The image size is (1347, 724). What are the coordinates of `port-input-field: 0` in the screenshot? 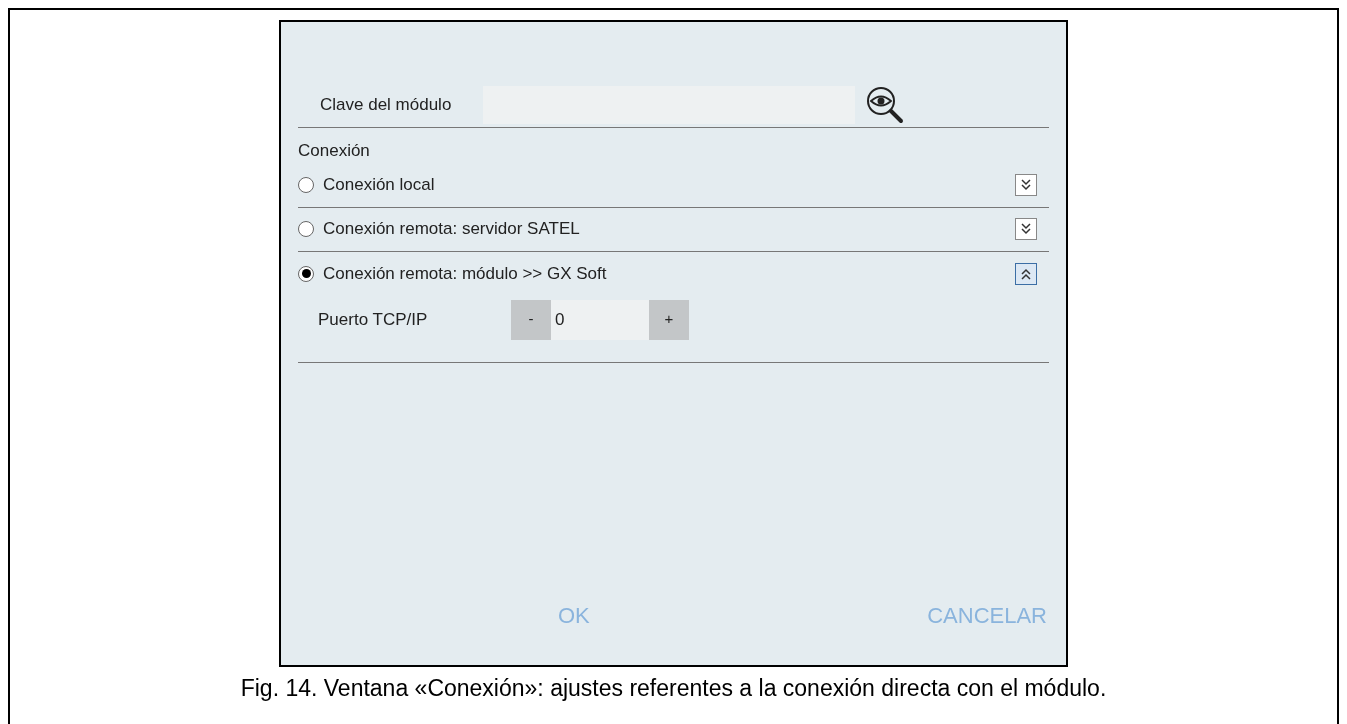 It's located at (600, 319).